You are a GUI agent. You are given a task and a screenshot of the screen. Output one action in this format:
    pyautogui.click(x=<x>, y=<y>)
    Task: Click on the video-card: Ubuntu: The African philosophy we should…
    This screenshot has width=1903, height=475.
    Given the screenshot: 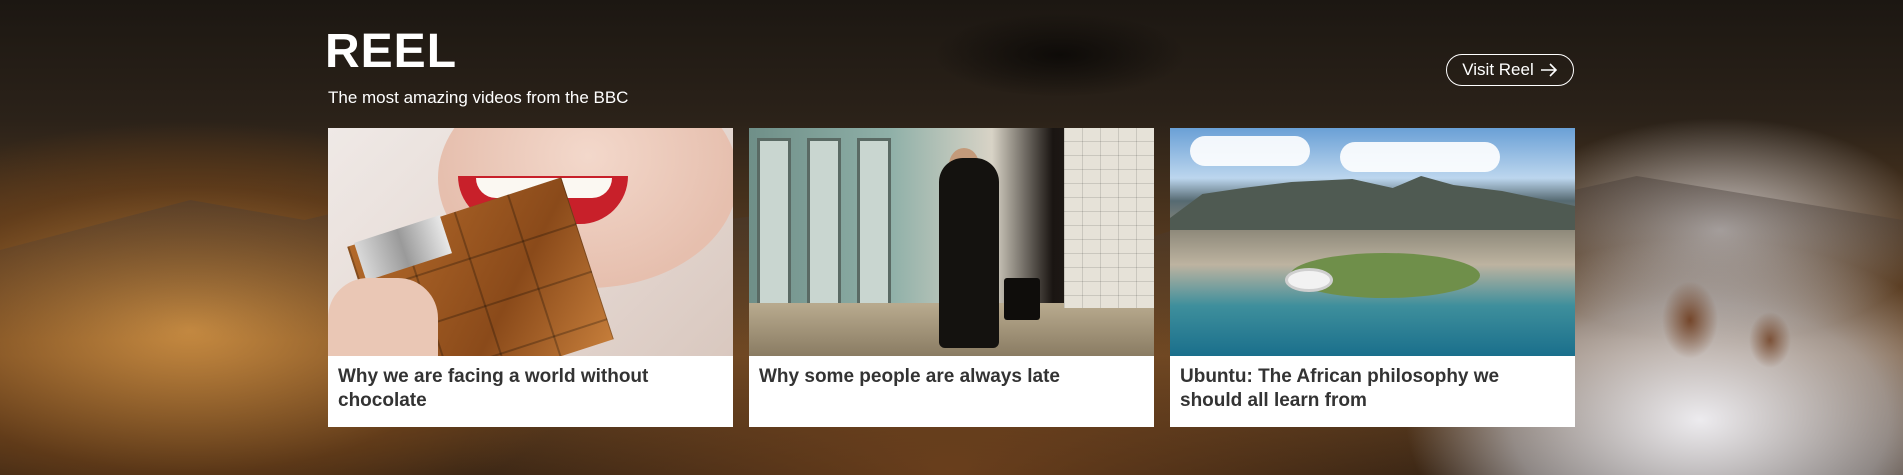 What is the action you would take?
    pyautogui.click(x=1372, y=277)
    